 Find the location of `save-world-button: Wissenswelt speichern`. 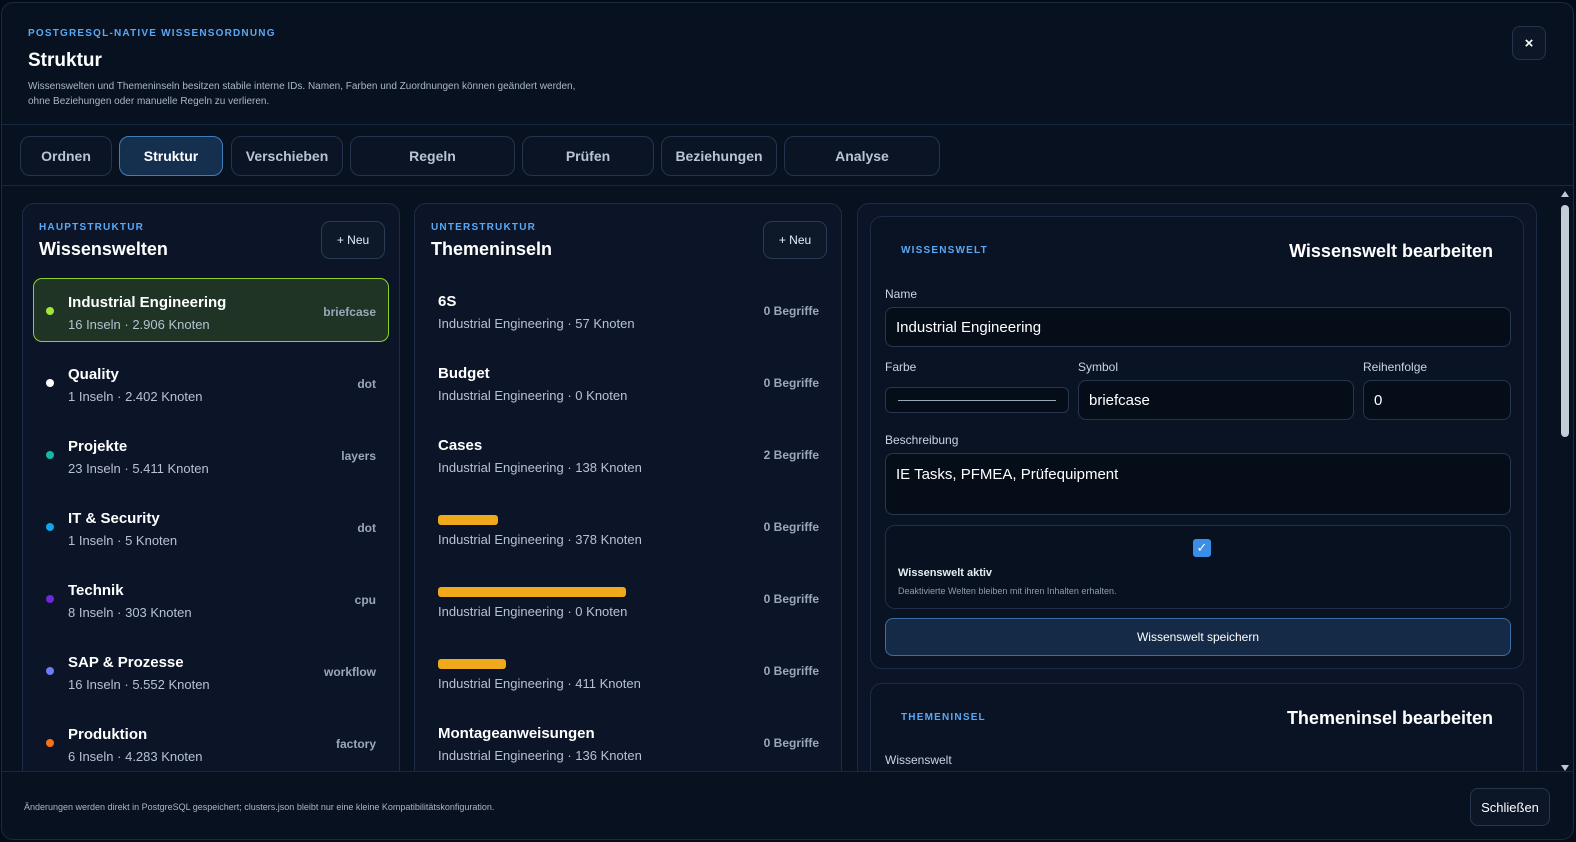

save-world-button: Wissenswelt speichern is located at coordinates (1198, 637).